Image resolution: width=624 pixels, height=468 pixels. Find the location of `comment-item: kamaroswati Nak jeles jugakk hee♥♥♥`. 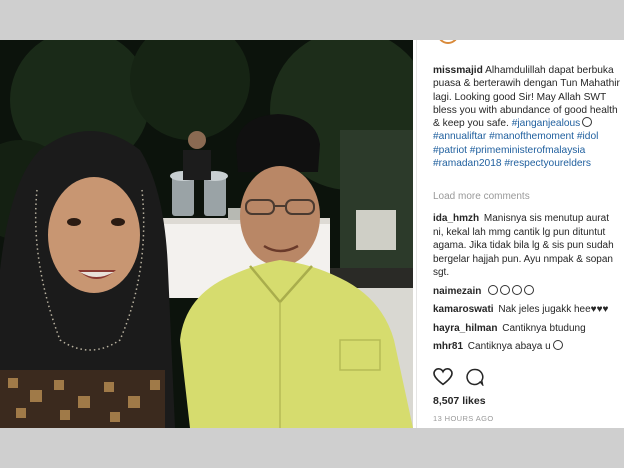

comment-item: kamaroswati Nak jeles jugakk hee♥♥♥ is located at coordinates (527, 310).